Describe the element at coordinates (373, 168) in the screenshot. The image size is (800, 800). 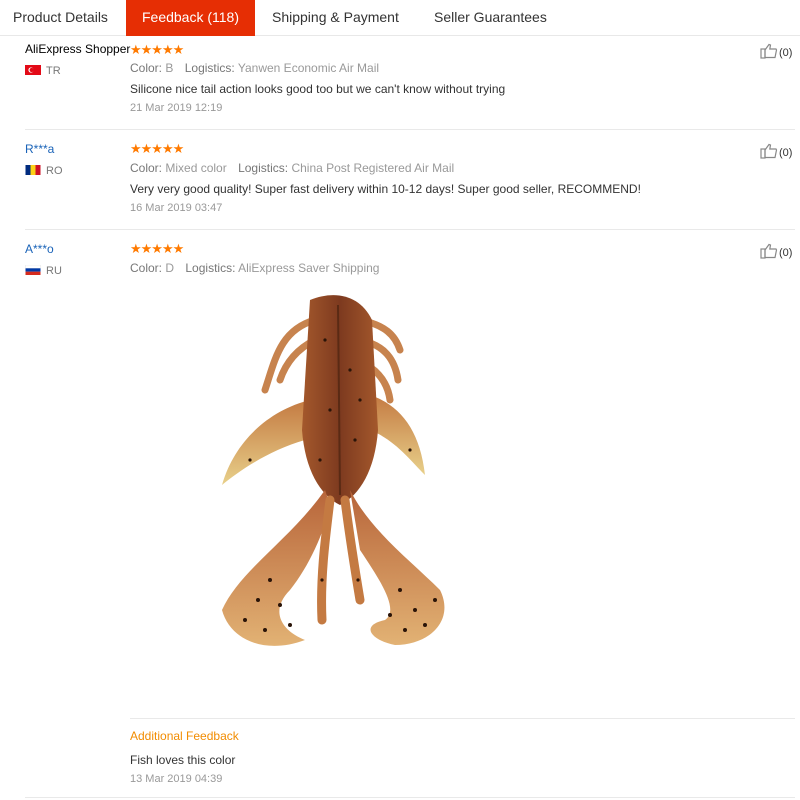
I see `logistics-value: China Post Registered Air Mail` at that location.